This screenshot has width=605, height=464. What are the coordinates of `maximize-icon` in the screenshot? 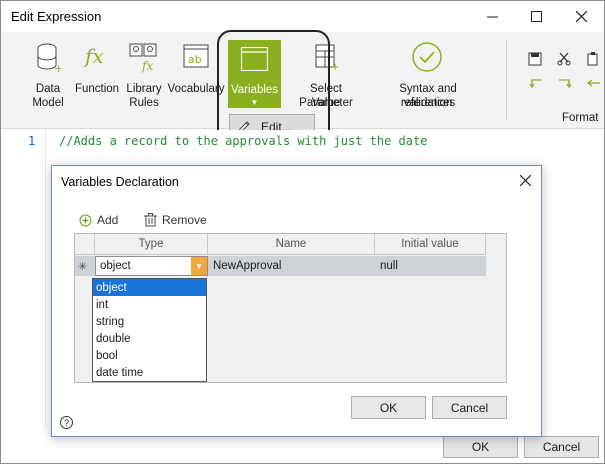 It's located at (536, 16).